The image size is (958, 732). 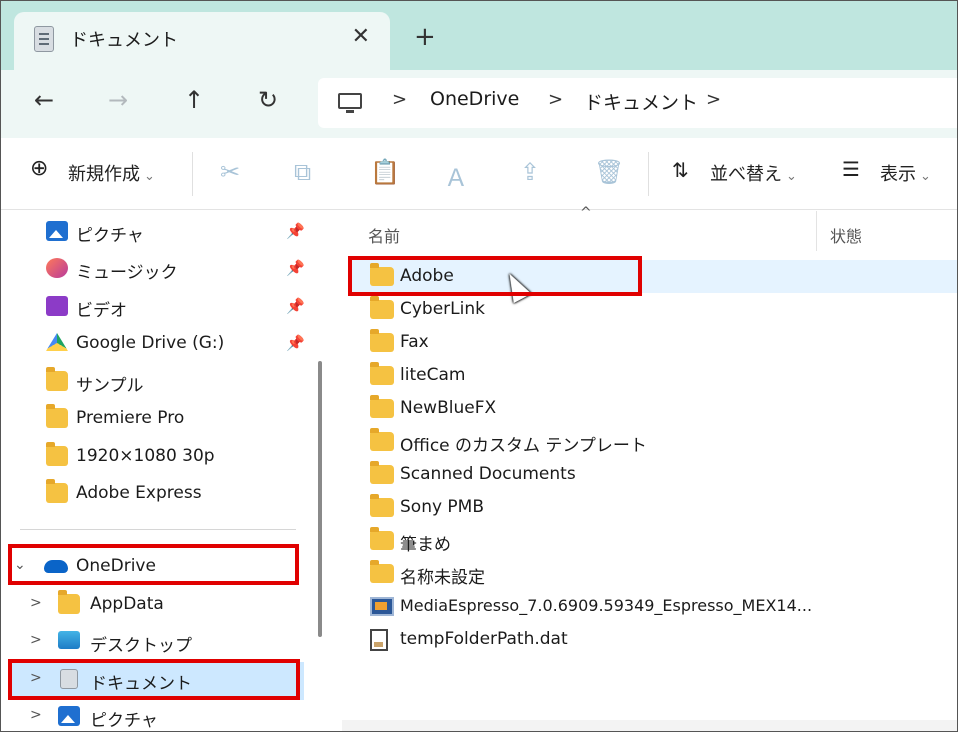 I want to click on view-icon: ☰, so click(x=851, y=169).